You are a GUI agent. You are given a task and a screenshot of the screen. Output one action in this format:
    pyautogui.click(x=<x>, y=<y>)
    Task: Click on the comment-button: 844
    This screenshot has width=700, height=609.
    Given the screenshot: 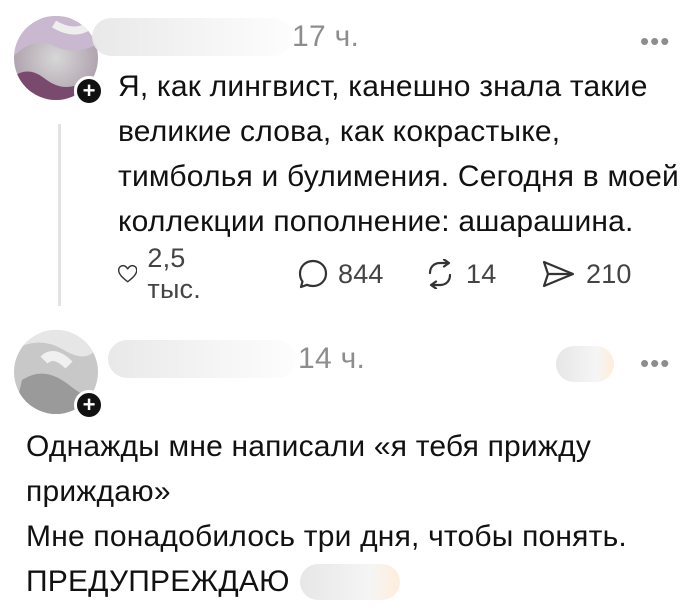 What is the action you would take?
    pyautogui.click(x=341, y=274)
    